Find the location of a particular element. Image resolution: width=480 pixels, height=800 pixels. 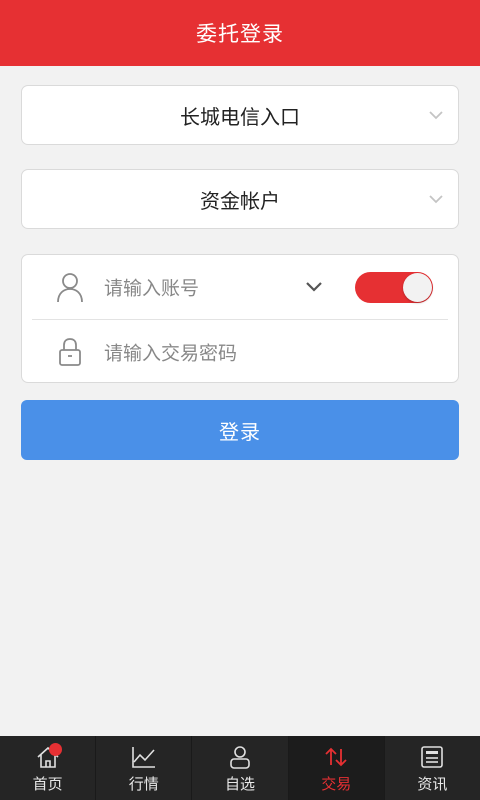

app-header: 委托登录 is located at coordinates (240, 33).